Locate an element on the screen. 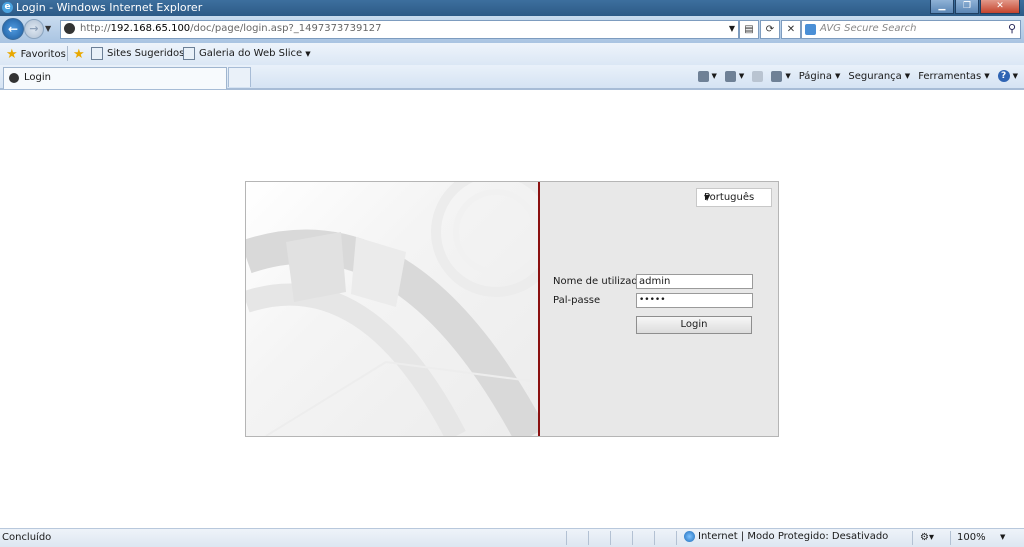  print-button: ▼ is located at coordinates (781, 76).